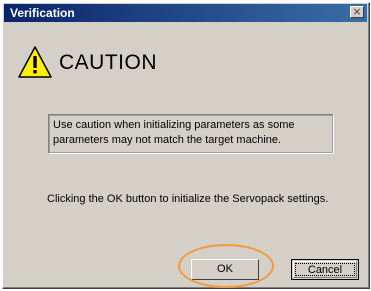 The image size is (371, 291). Describe the element at coordinates (42, 13) in the screenshot. I see `dialog-title: Verification` at that location.